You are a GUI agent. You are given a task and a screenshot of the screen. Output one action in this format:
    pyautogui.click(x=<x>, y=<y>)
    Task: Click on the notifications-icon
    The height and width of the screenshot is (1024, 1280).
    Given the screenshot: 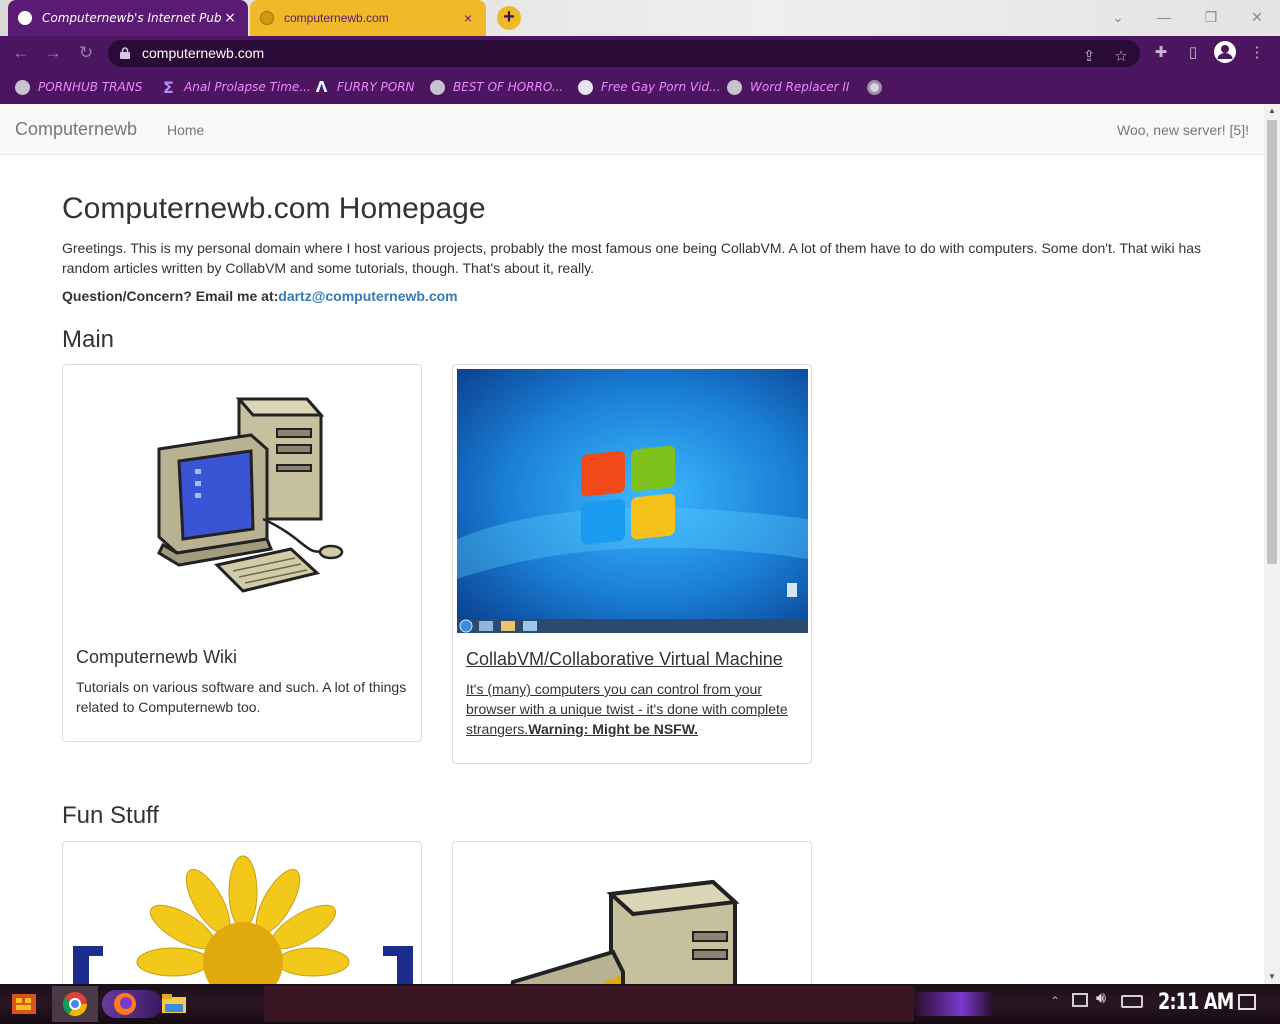 What is the action you would take?
    pyautogui.click(x=1247, y=1002)
    